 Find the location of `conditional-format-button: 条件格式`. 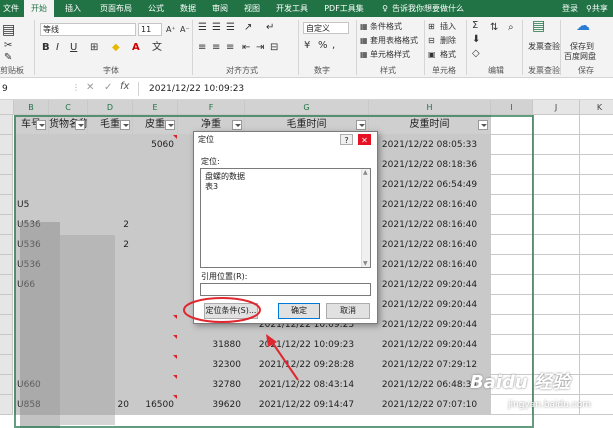

conditional-format-button: 条件格式 is located at coordinates (386, 26).